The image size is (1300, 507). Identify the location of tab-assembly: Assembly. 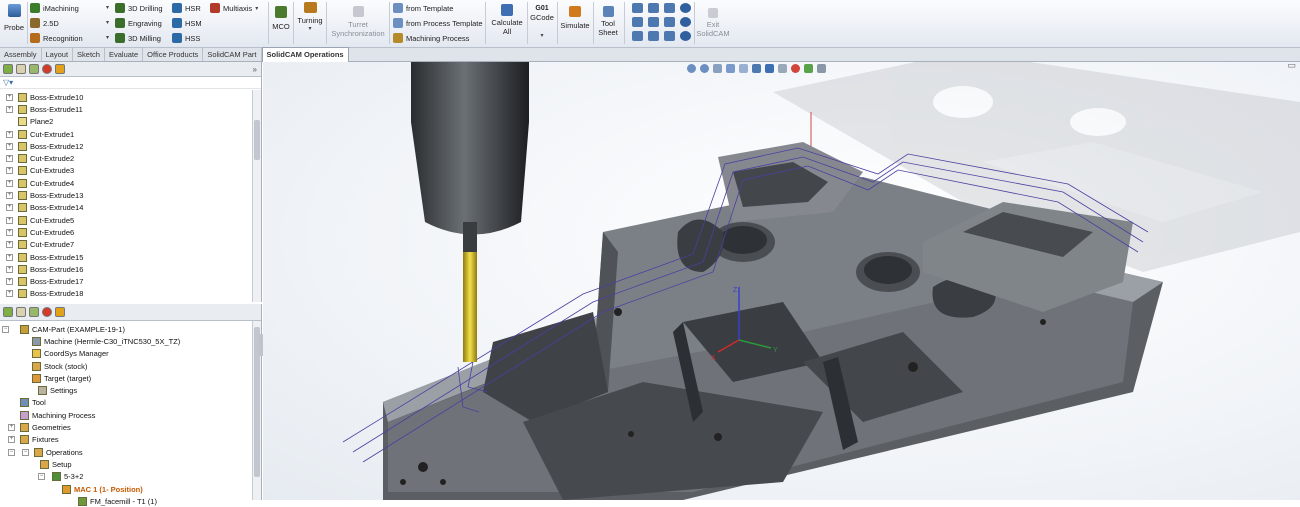
(21, 54).